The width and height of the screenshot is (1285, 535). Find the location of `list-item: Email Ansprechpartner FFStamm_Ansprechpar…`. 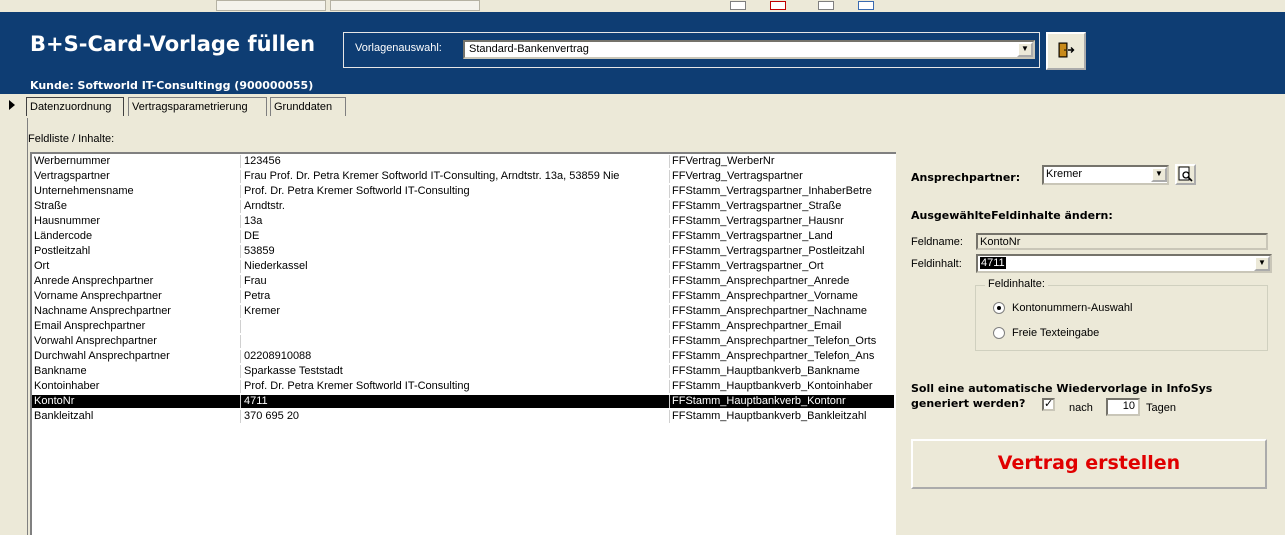

list-item: Email Ansprechpartner FFStamm_Ansprechpar… is located at coordinates (463, 326).